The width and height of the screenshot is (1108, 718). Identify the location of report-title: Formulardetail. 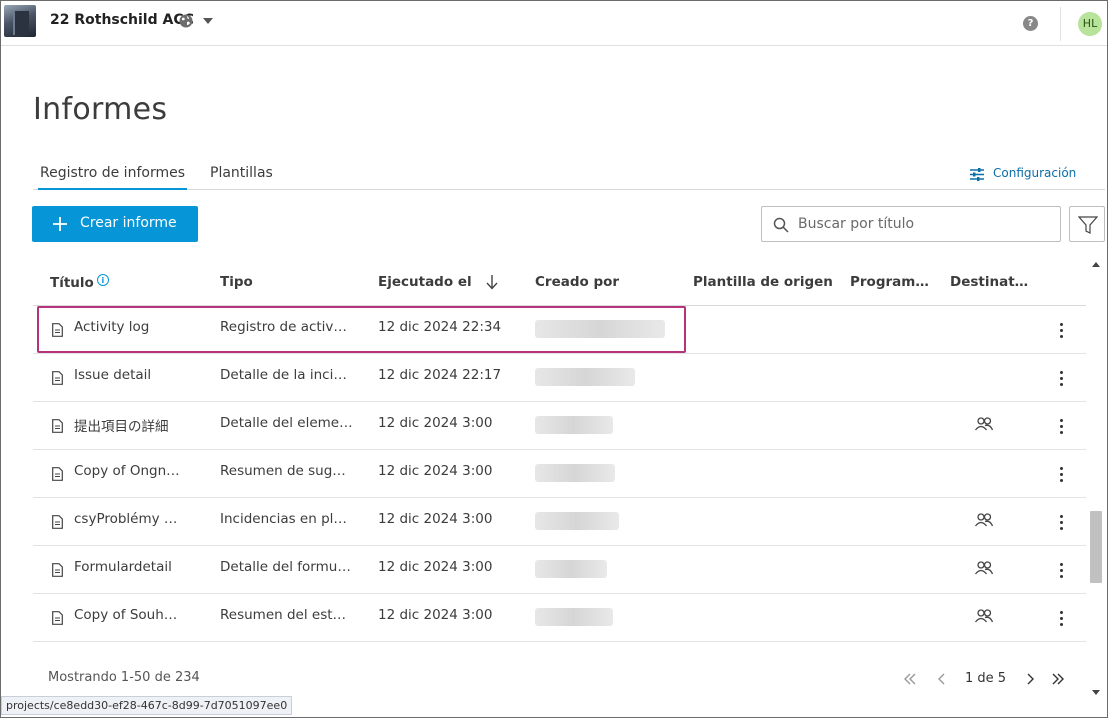
(144, 567).